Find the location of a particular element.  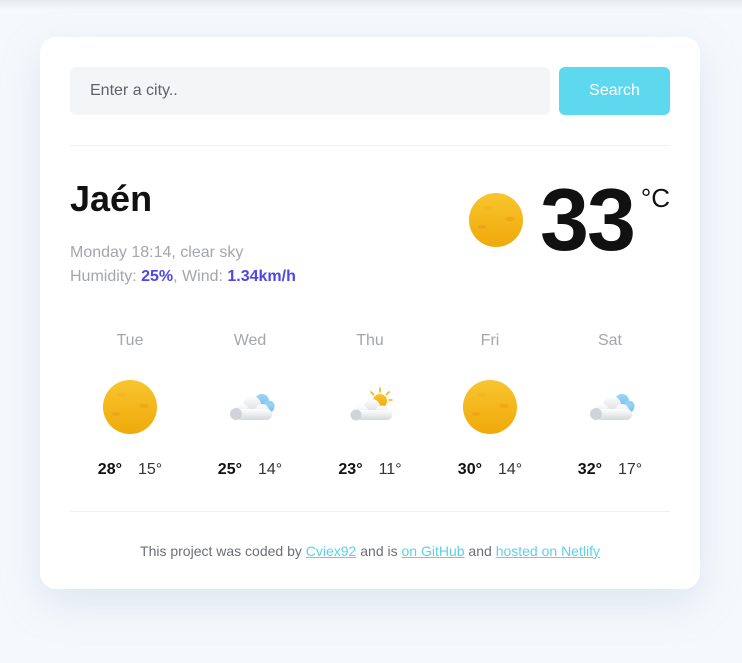

day-time: Monday 18:14 is located at coordinates (121, 252).